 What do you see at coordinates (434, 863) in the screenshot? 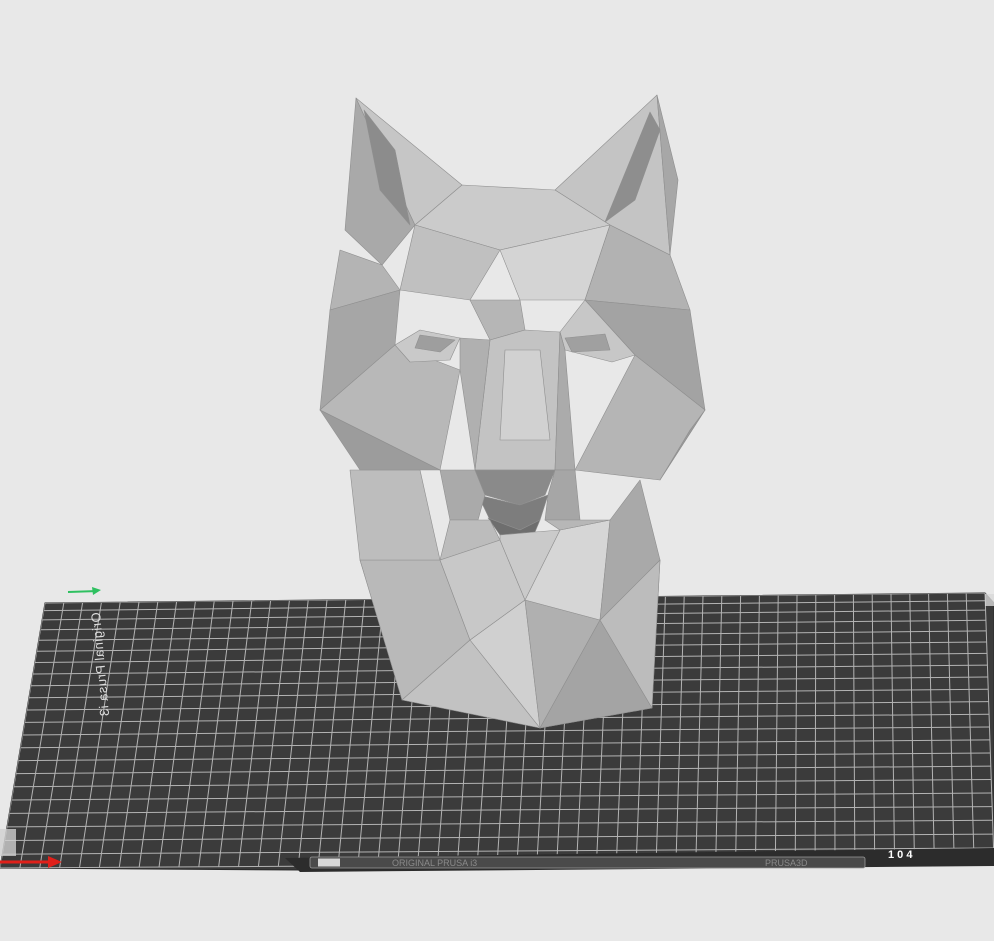
I see `strip-text-left: ORIGINAL PRUSA i3` at bounding box center [434, 863].